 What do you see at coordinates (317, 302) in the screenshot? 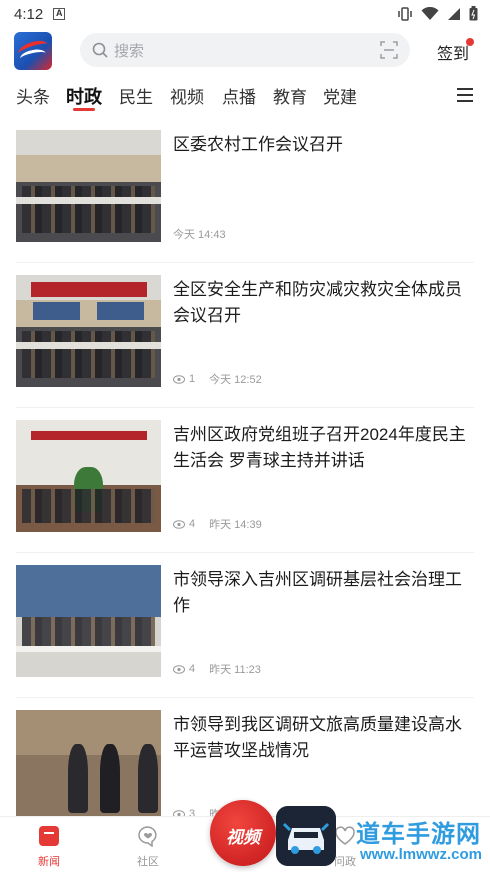
I see `news-title: 全区安全生产和防灾减灾救灾全体成员会议召开` at bounding box center [317, 302].